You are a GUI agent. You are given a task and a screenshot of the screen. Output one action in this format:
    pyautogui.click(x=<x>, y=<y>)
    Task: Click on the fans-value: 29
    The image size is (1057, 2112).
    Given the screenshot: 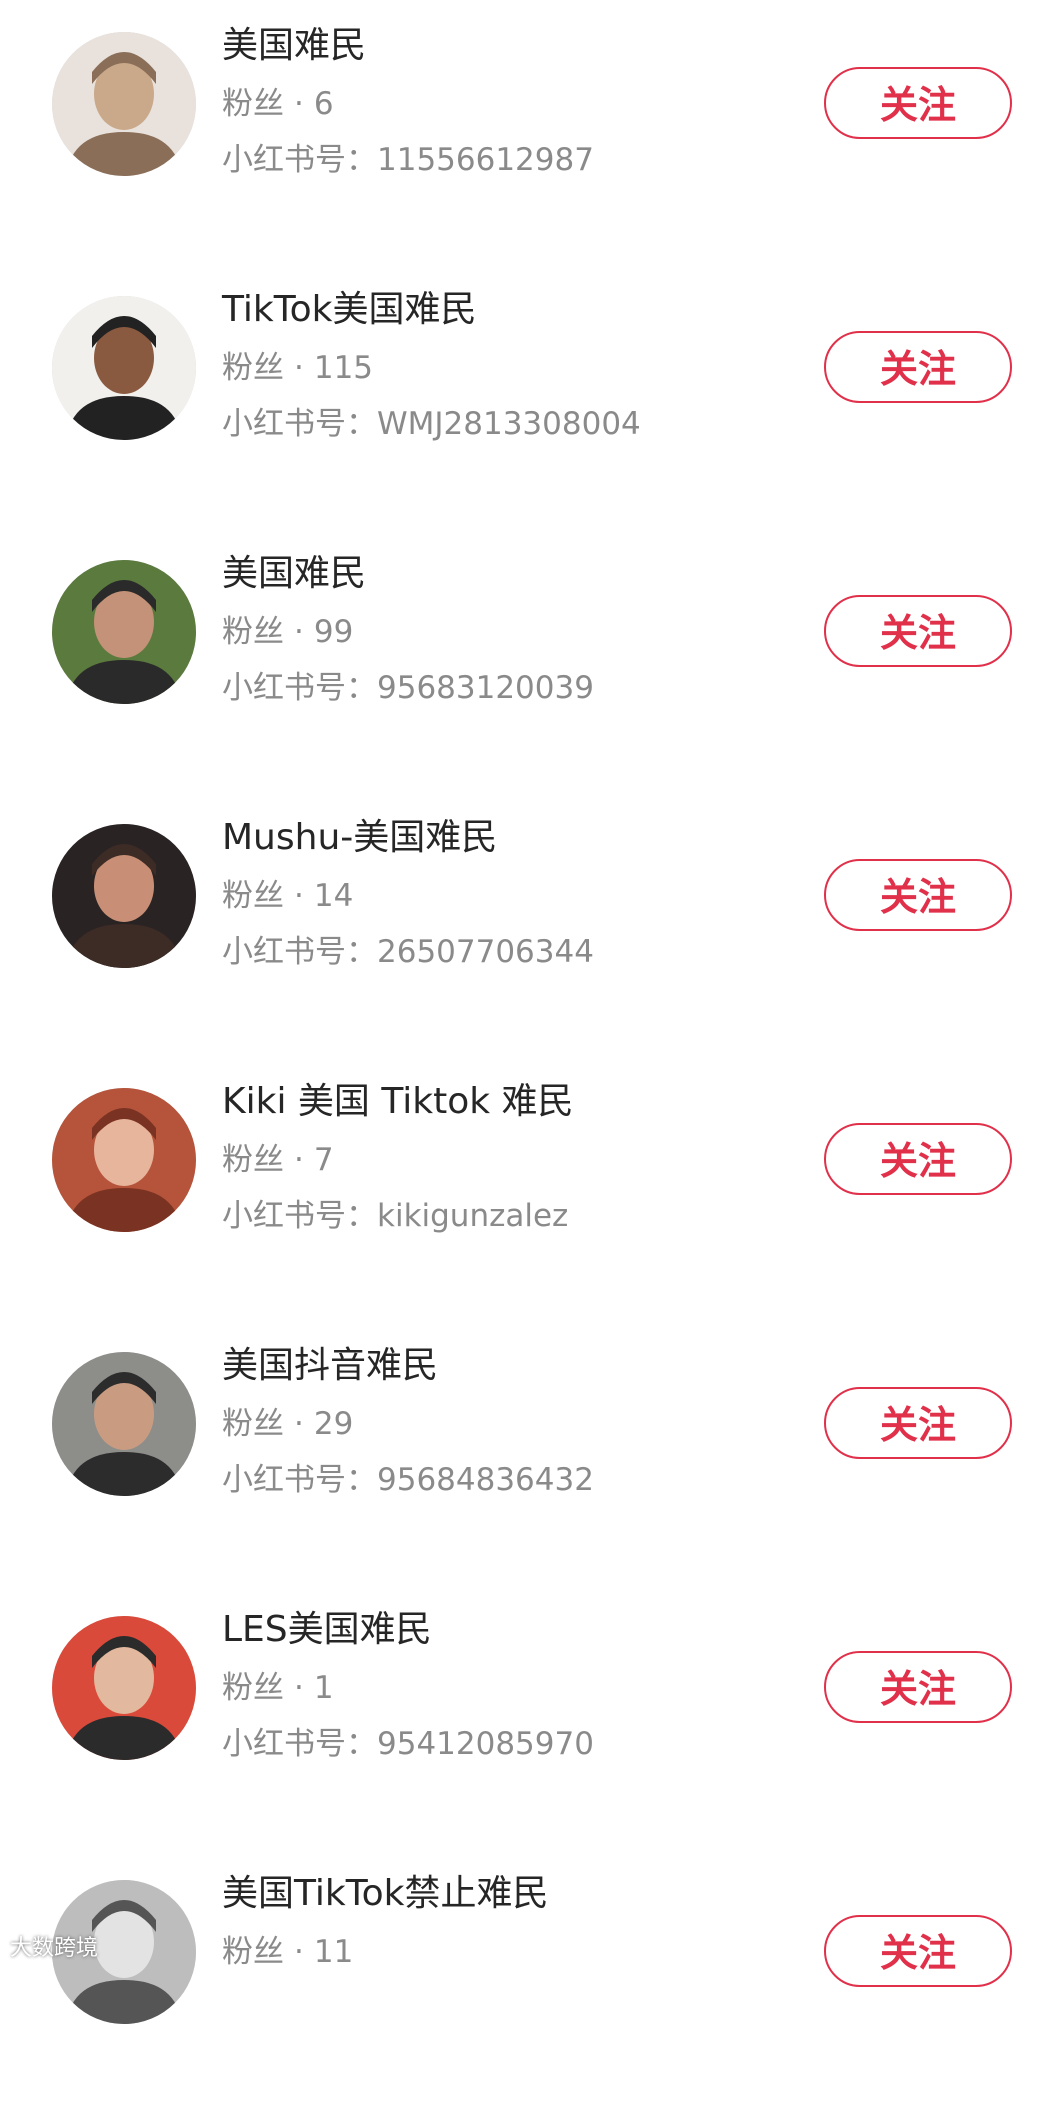 What is the action you would take?
    pyautogui.click(x=333, y=1424)
    